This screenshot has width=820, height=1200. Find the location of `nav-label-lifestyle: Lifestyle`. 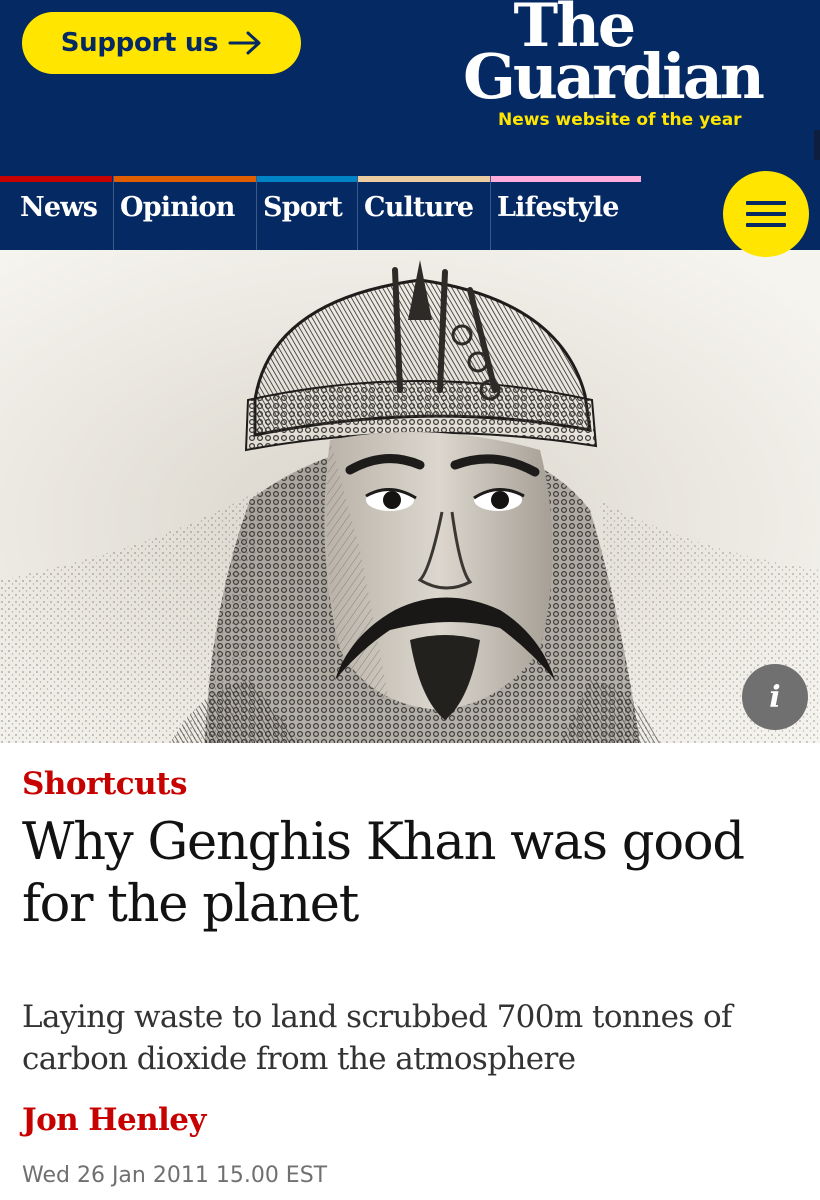

nav-label-lifestyle: Lifestyle is located at coordinates (558, 207).